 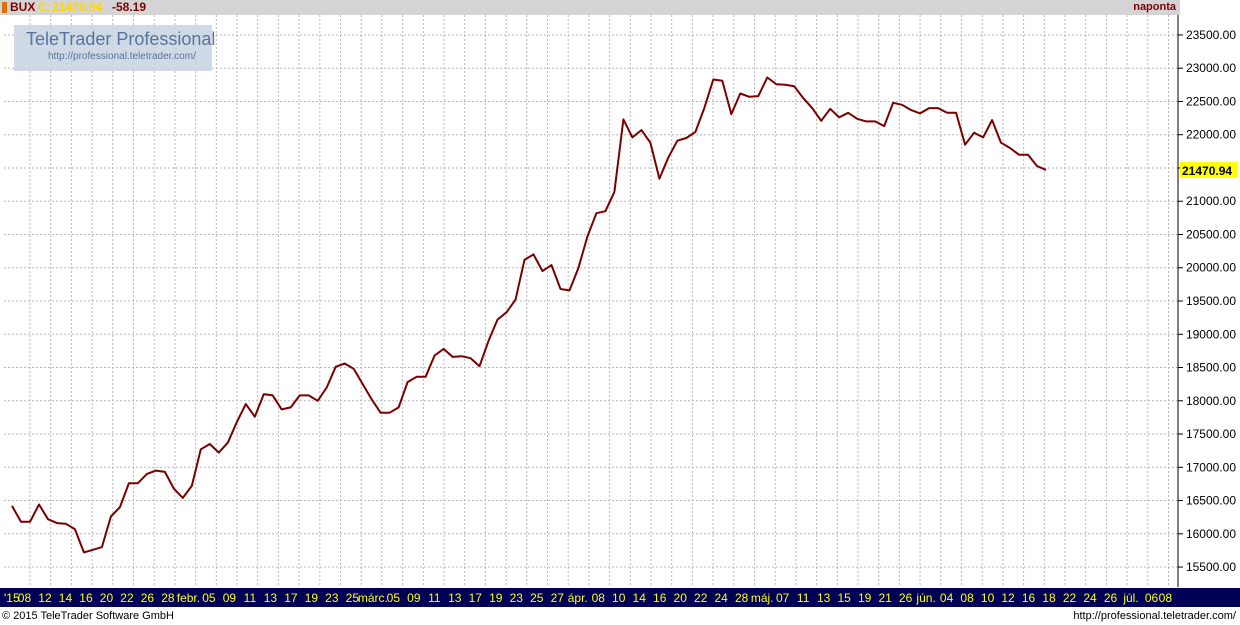 I want to click on x-tick-label: ápr., so click(x=578, y=598).